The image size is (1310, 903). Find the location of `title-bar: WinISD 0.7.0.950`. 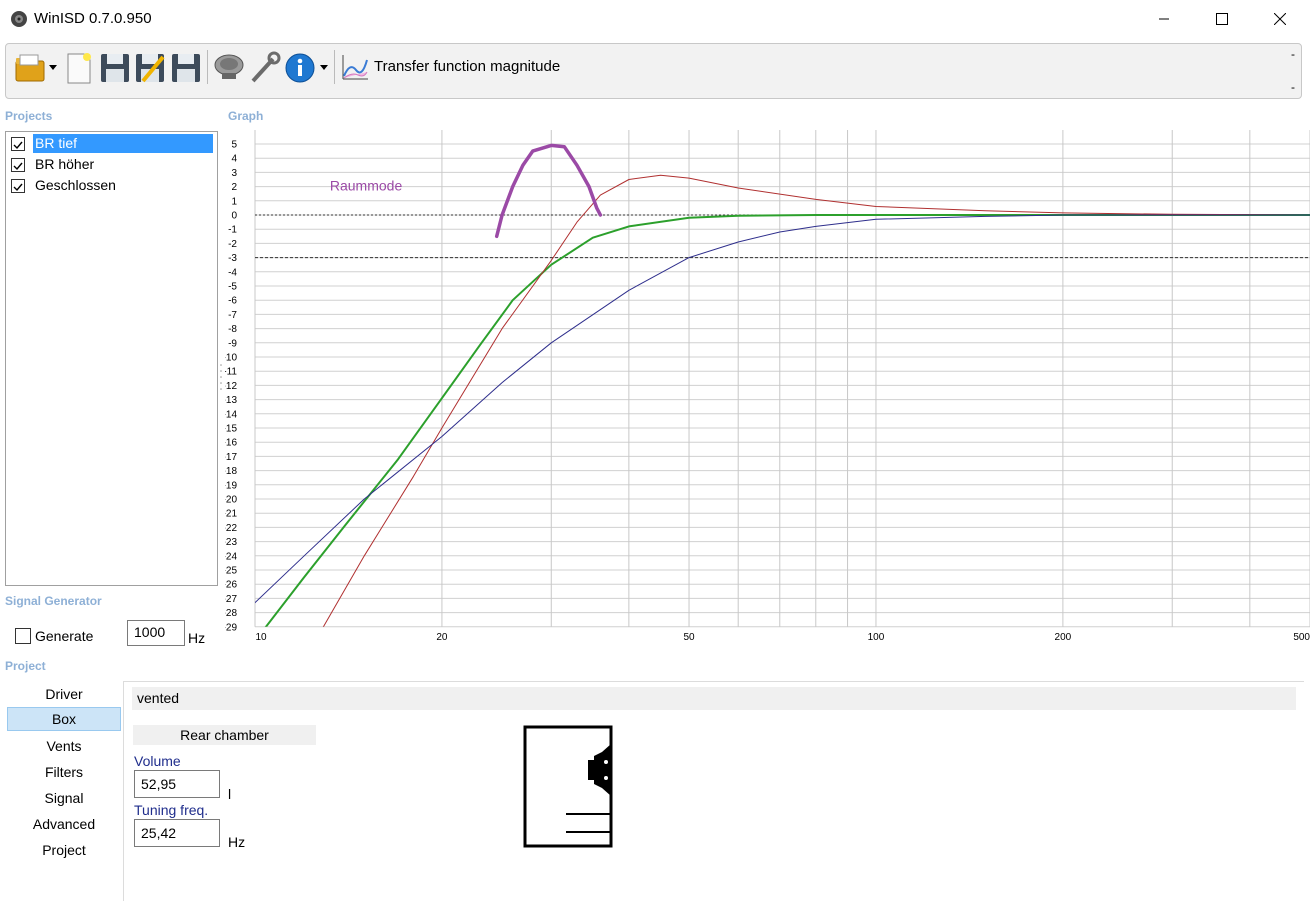

title-bar: WinISD 0.7.0.950 is located at coordinates (655, 20).